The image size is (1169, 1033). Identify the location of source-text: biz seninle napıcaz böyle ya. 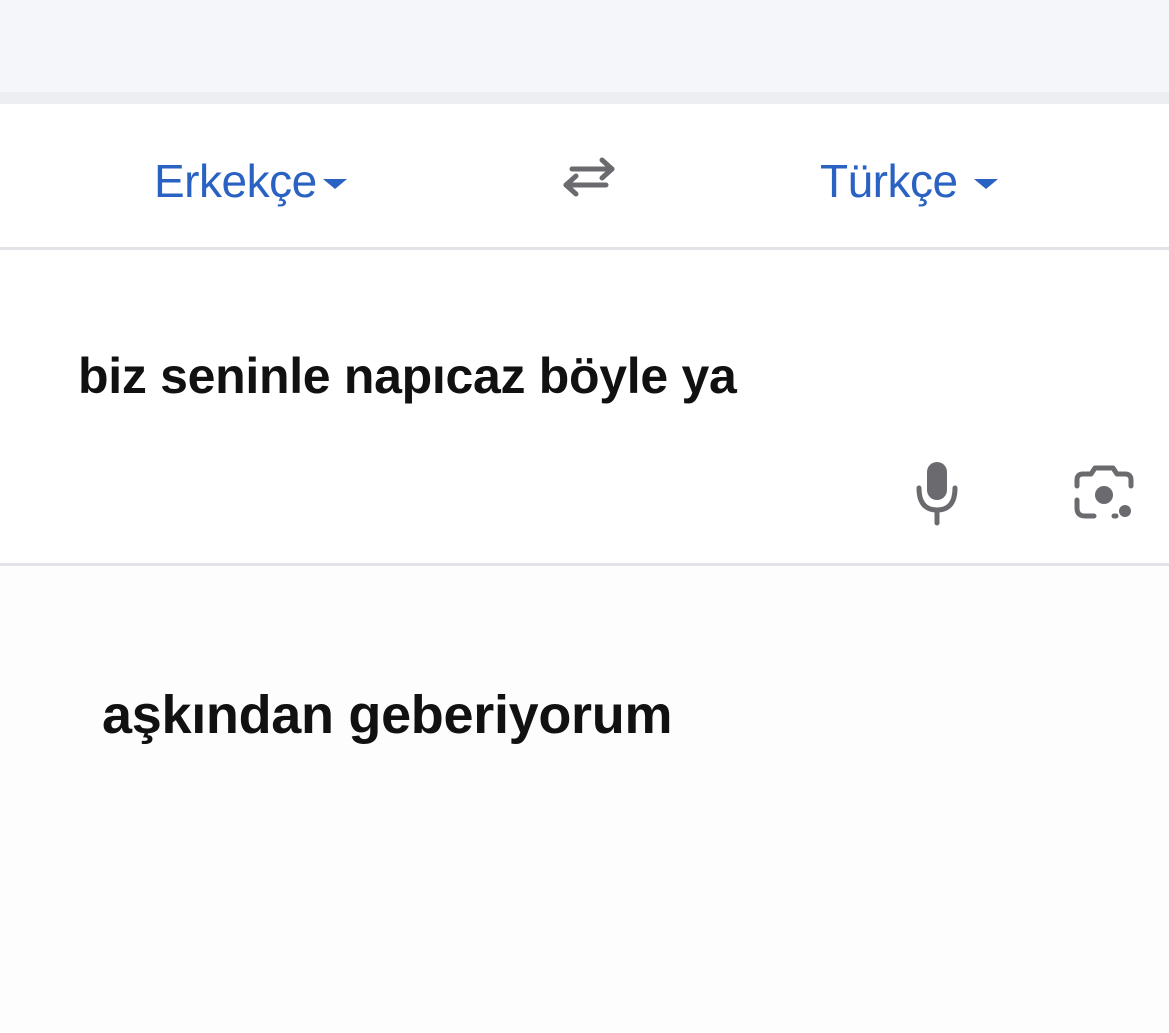
(407, 376).